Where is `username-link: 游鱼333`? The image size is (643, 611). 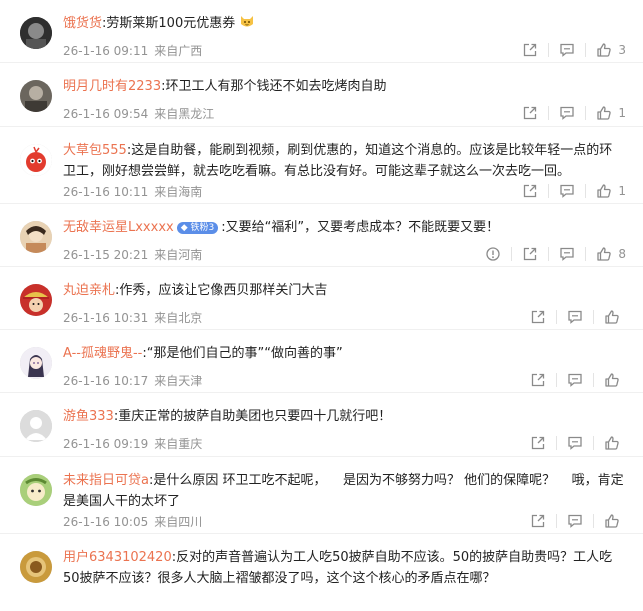
username-link: 游鱼333 is located at coordinates (88, 416).